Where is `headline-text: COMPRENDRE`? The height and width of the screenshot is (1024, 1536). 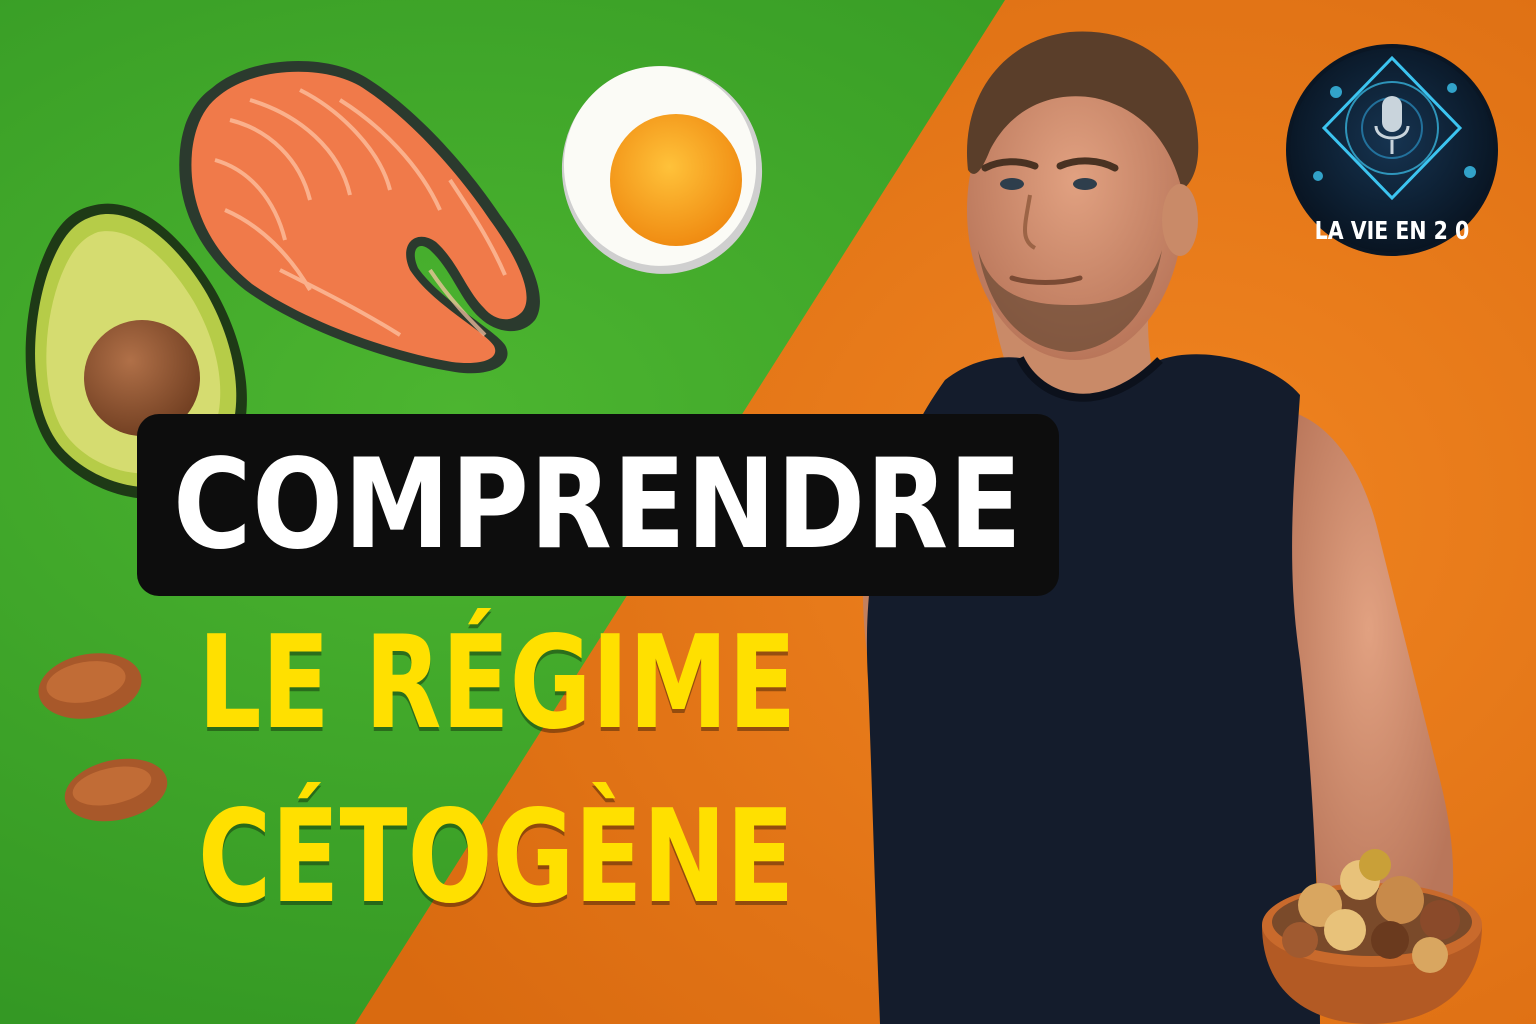 headline-text: COMPRENDRE is located at coordinates (598, 505).